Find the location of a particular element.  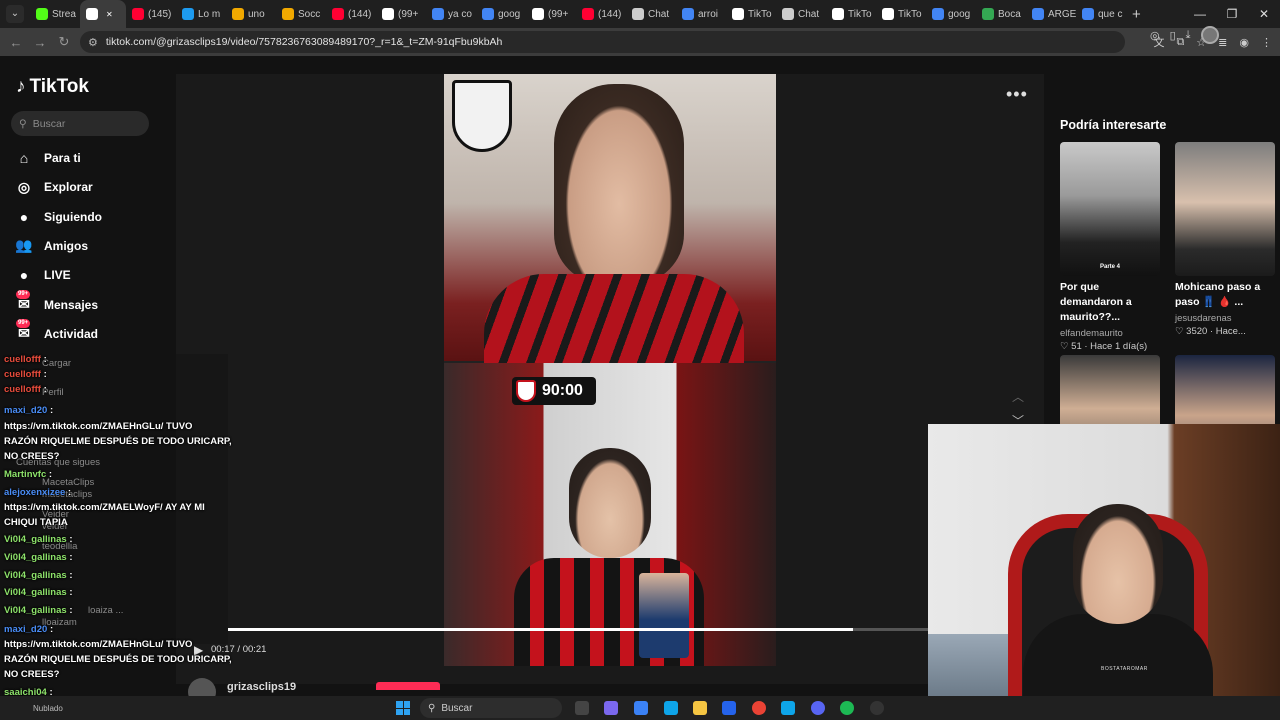

follow-button is located at coordinates (408, 686).